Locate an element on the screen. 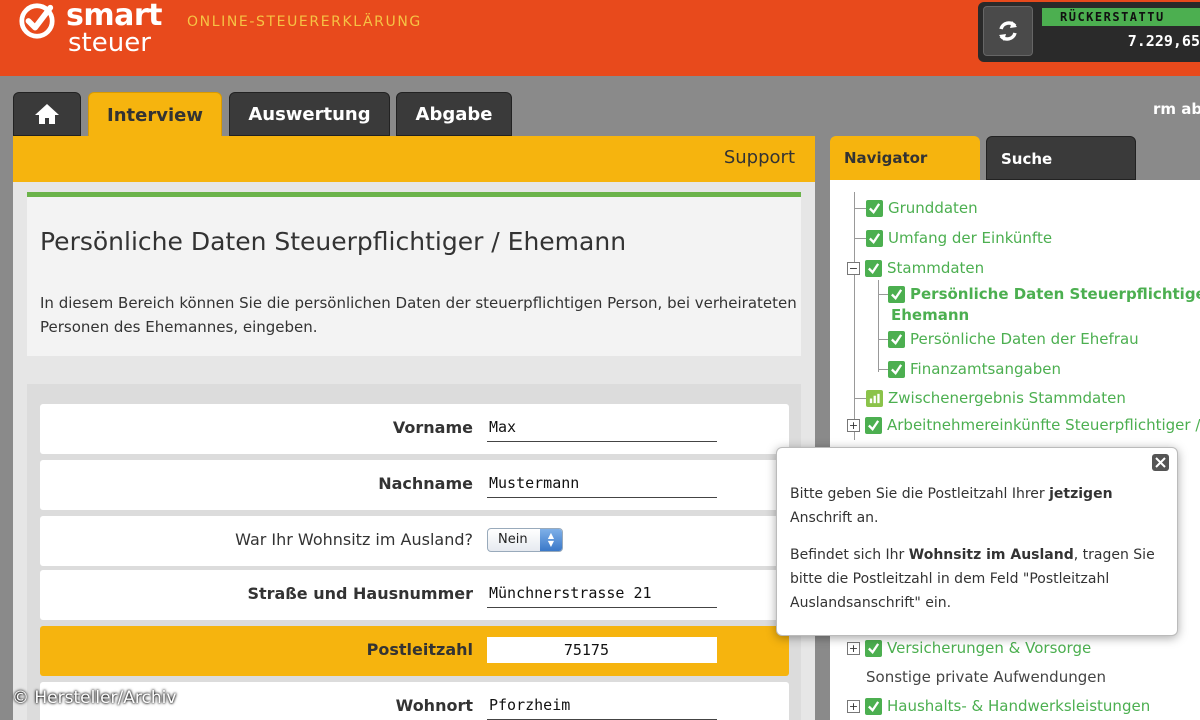 This screenshot has height=720, width=1200. collapse-icon: − is located at coordinates (853, 268).